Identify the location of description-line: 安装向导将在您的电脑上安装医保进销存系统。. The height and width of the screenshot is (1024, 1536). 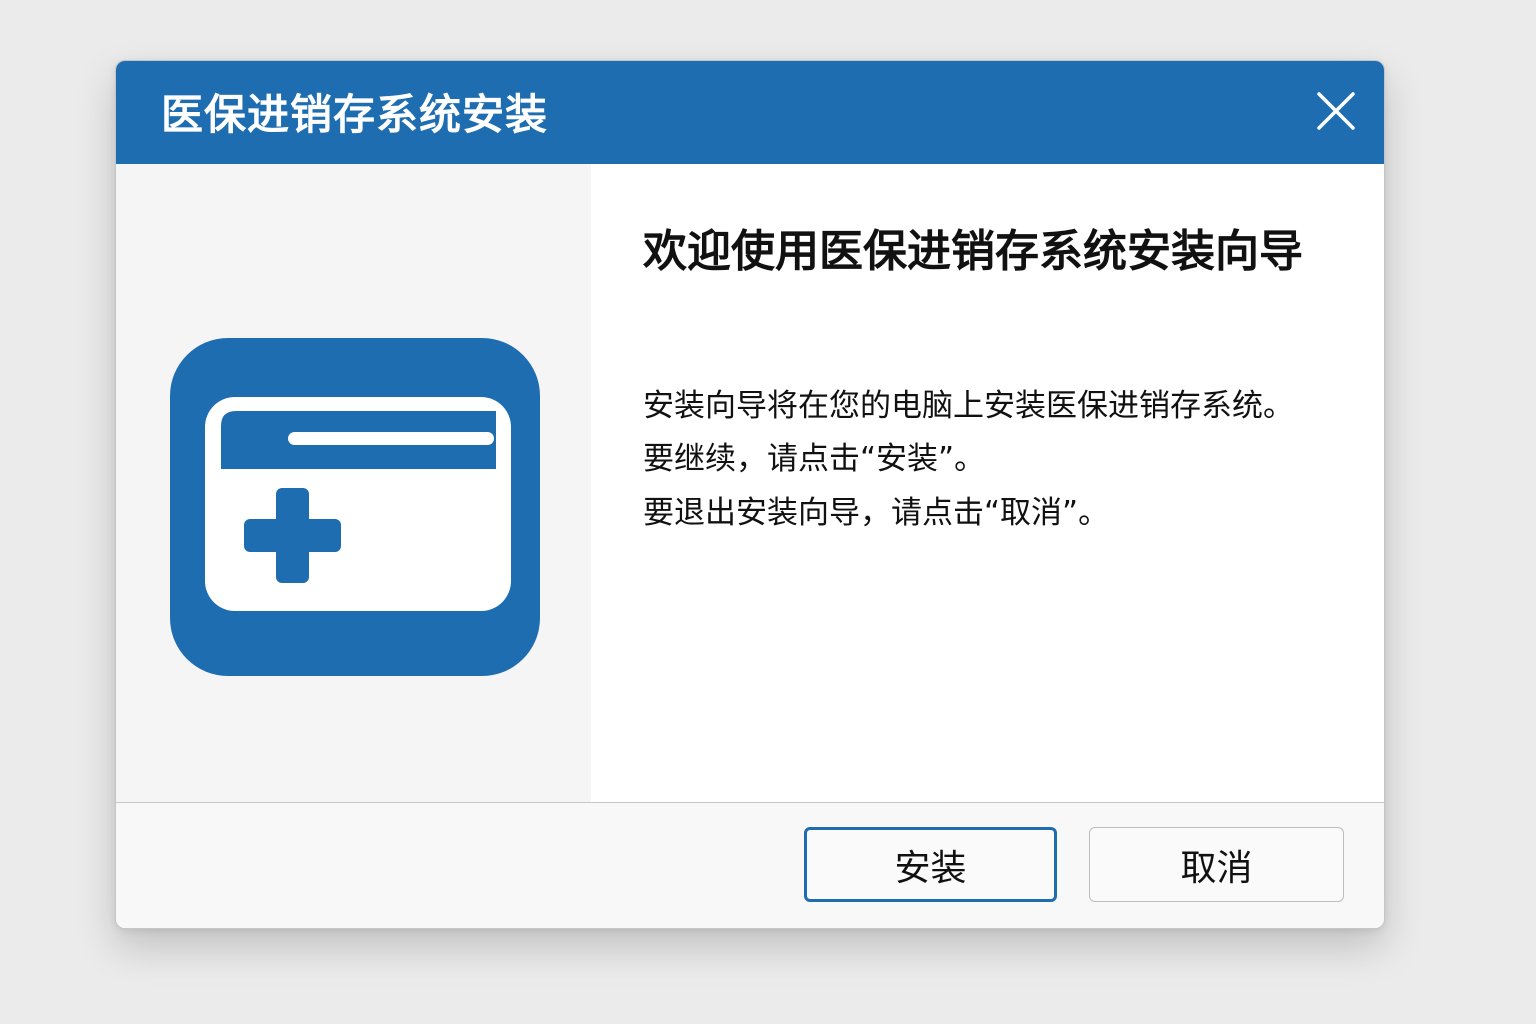
(968, 406).